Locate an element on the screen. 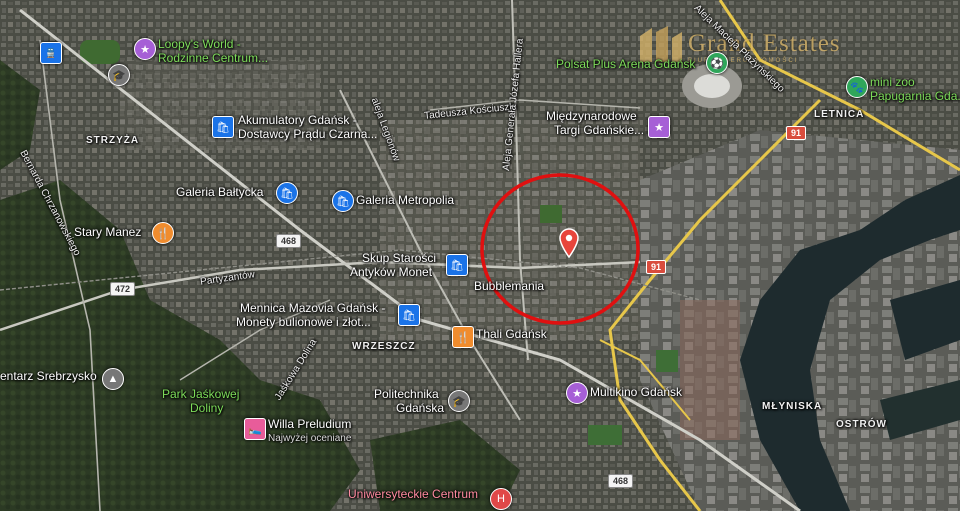 The height and width of the screenshot is (511, 960). place-name: Multikino Gdańsk is located at coordinates (636, 392).